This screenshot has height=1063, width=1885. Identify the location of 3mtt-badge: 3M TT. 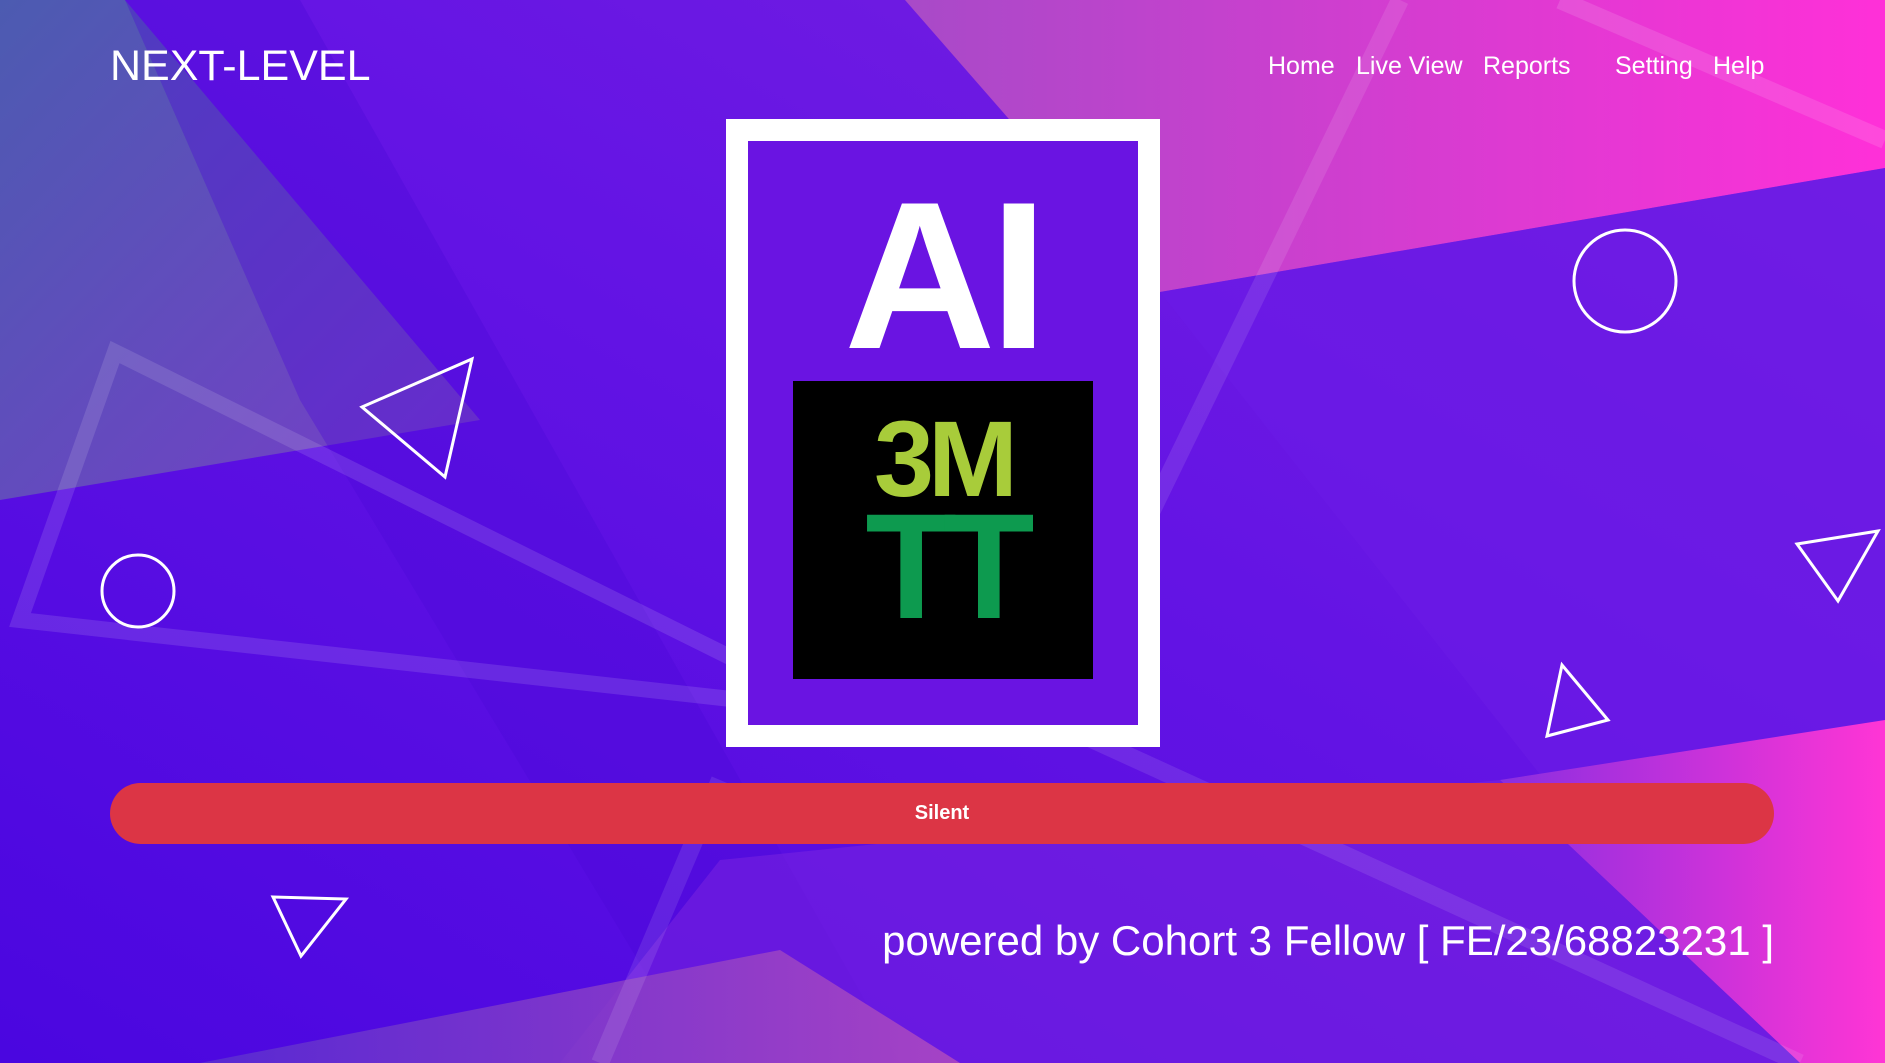
(943, 530).